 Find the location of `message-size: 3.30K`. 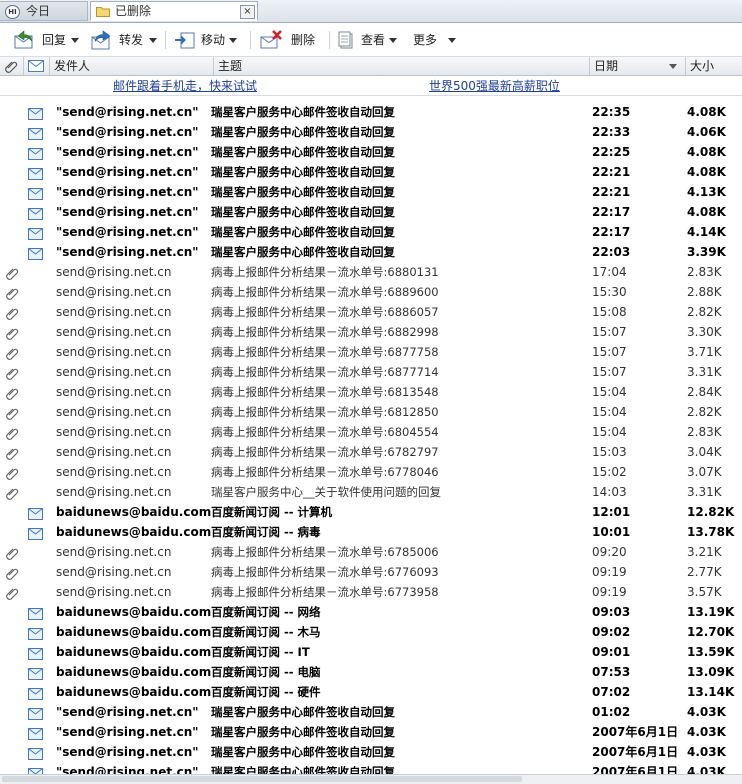

message-size: 3.30K is located at coordinates (704, 332).